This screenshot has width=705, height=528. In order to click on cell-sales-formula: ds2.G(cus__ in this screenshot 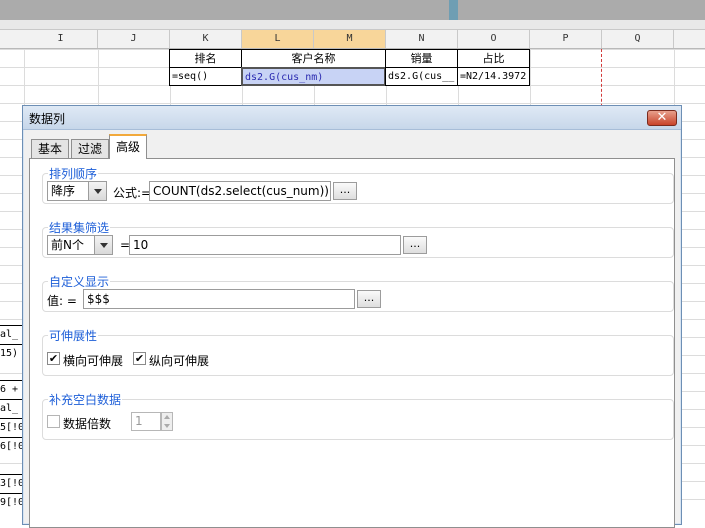, I will do `click(421, 76)`.